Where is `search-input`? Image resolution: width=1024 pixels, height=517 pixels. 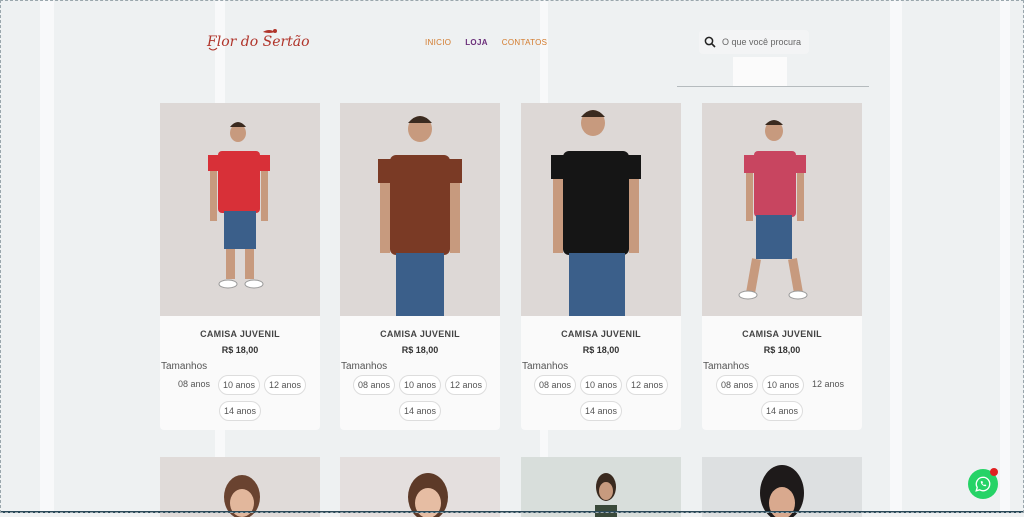 search-input is located at coordinates (764, 42).